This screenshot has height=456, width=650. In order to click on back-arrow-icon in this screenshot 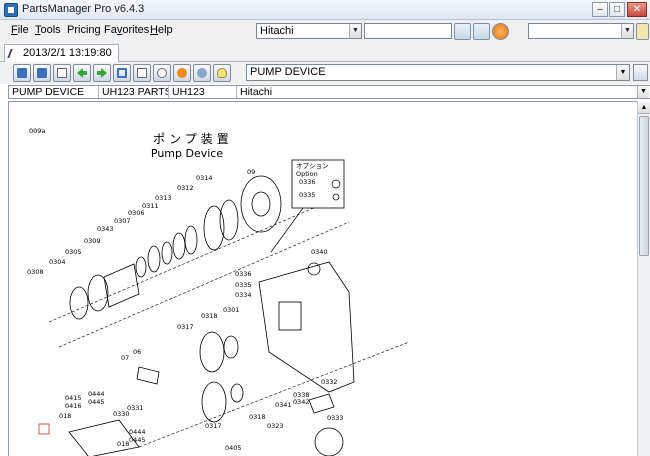, I will do `click(82, 73)`.